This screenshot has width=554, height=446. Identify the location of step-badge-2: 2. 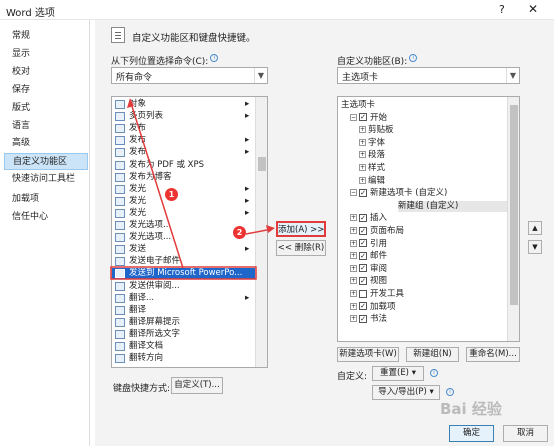
(239, 232).